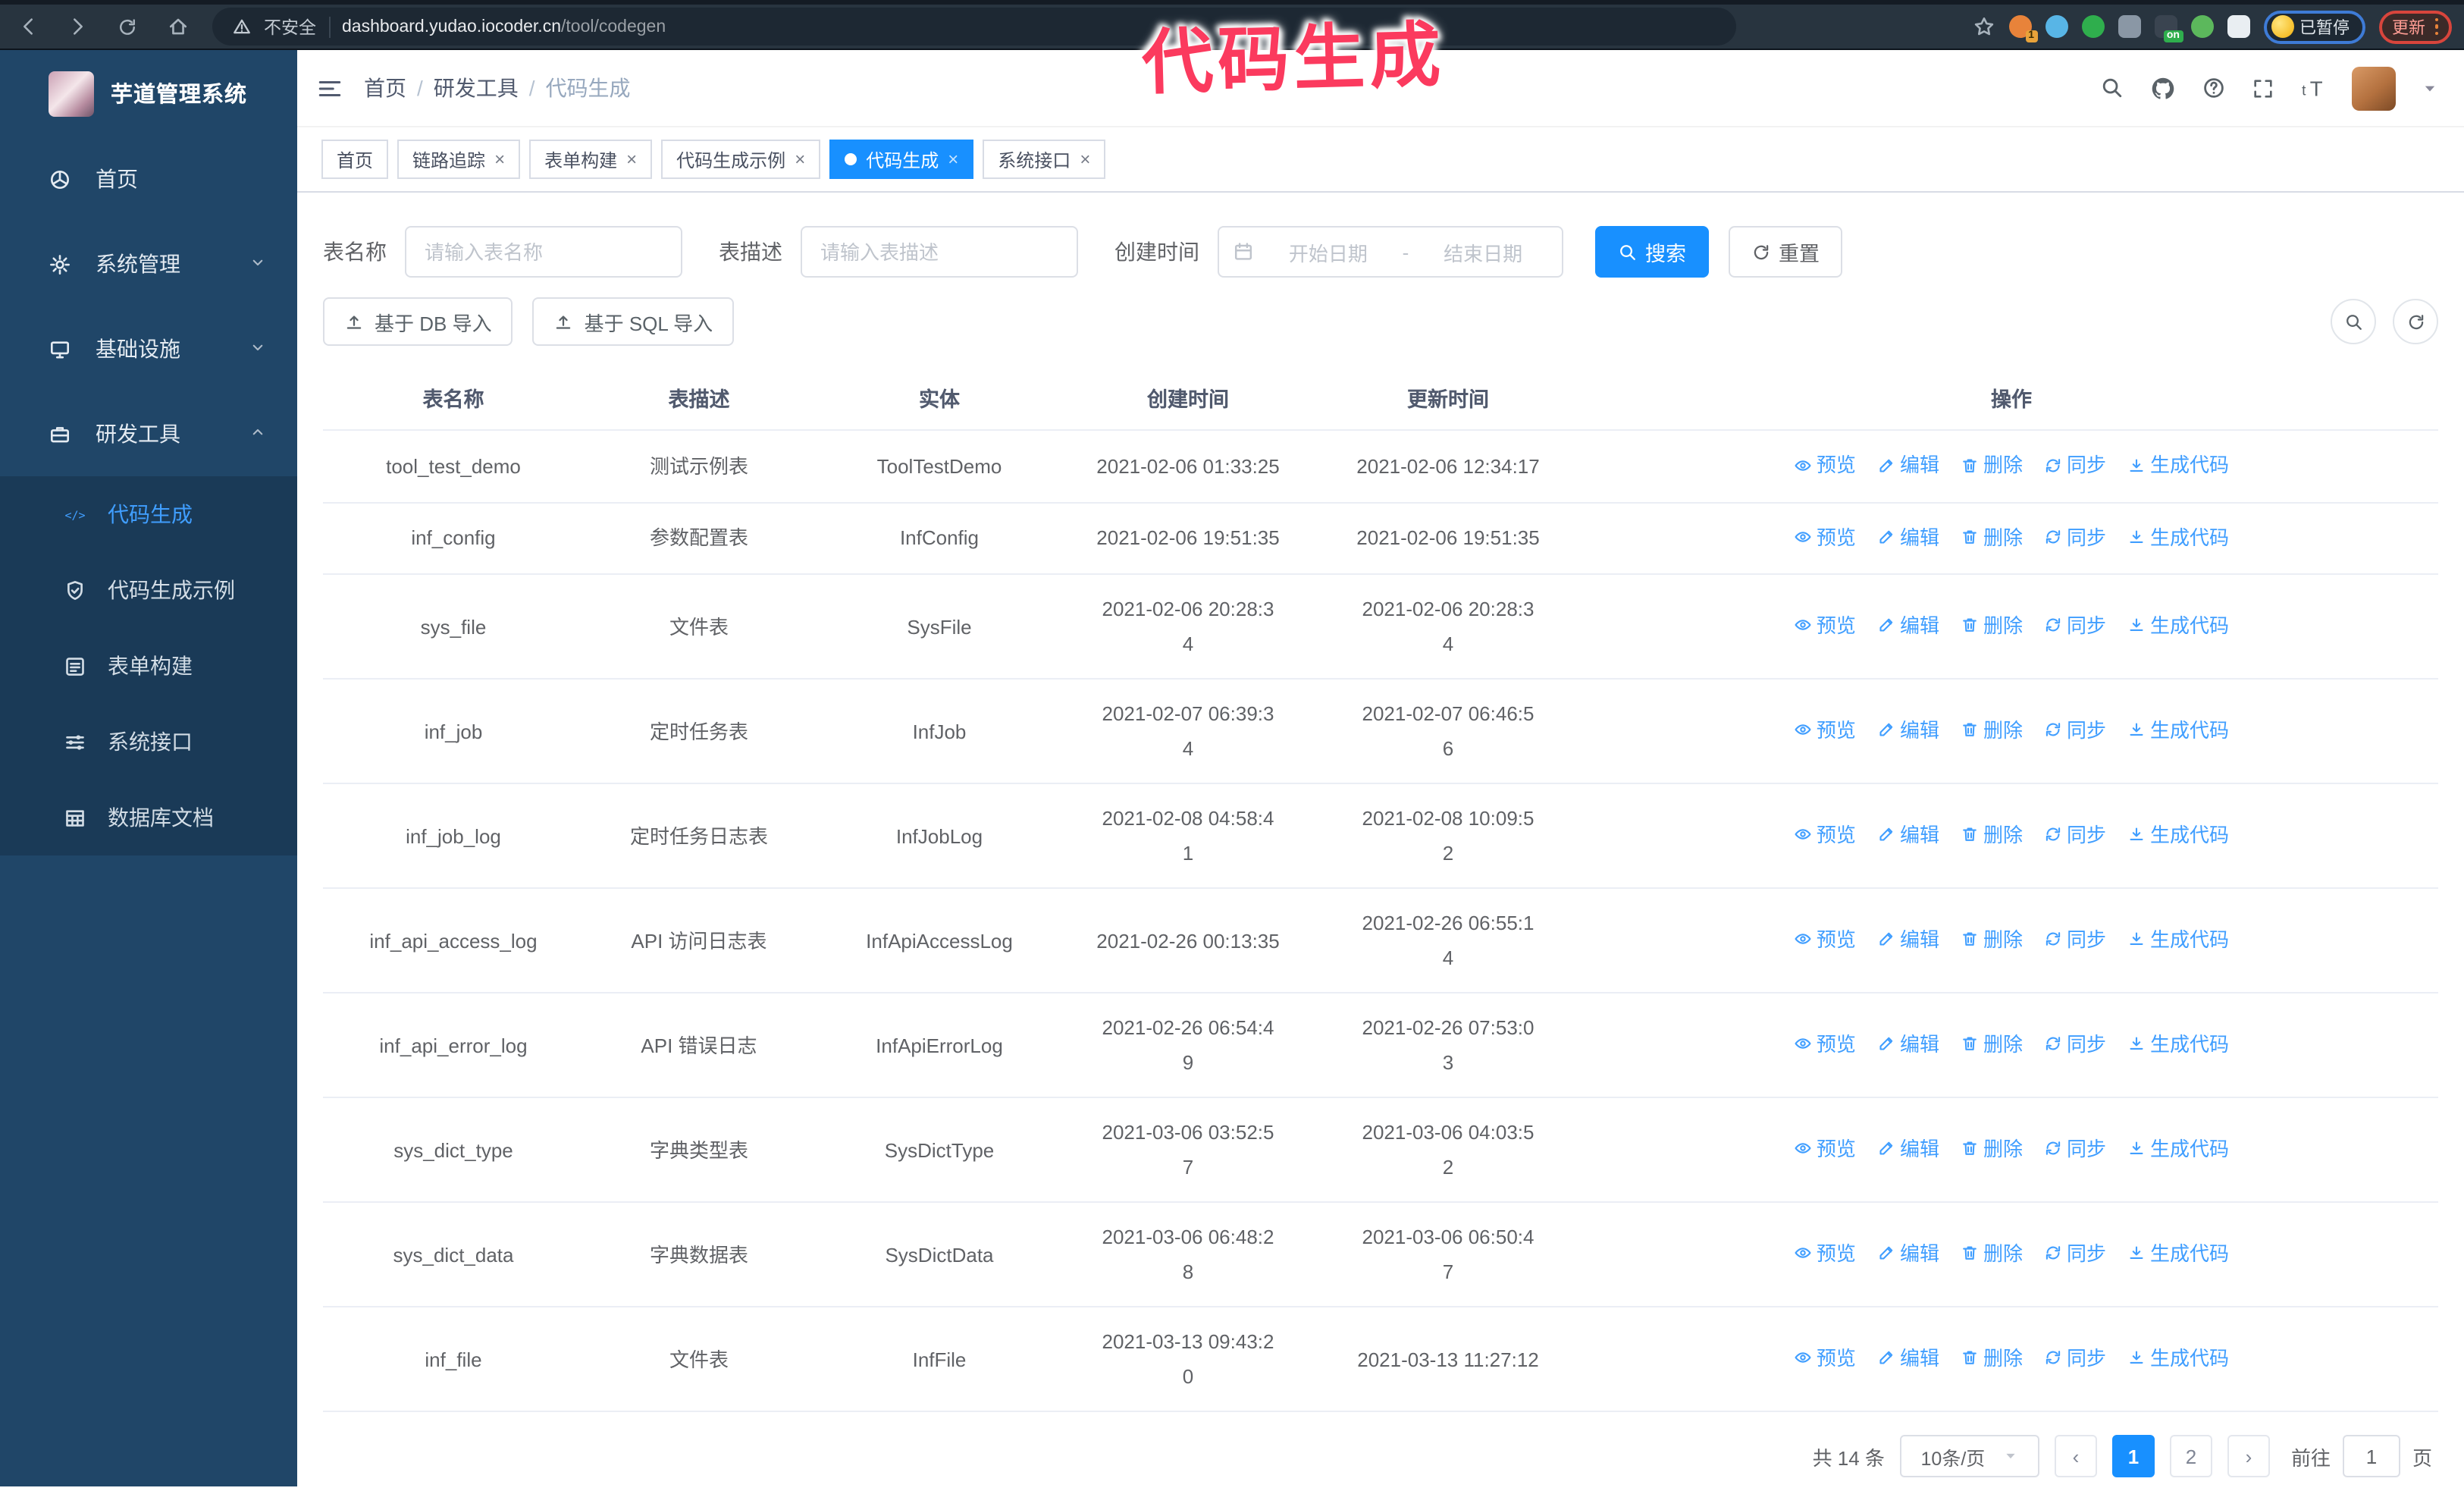 The height and width of the screenshot is (1491, 2464). I want to click on tab-代码生成: 代码生成 ×, so click(902, 159).